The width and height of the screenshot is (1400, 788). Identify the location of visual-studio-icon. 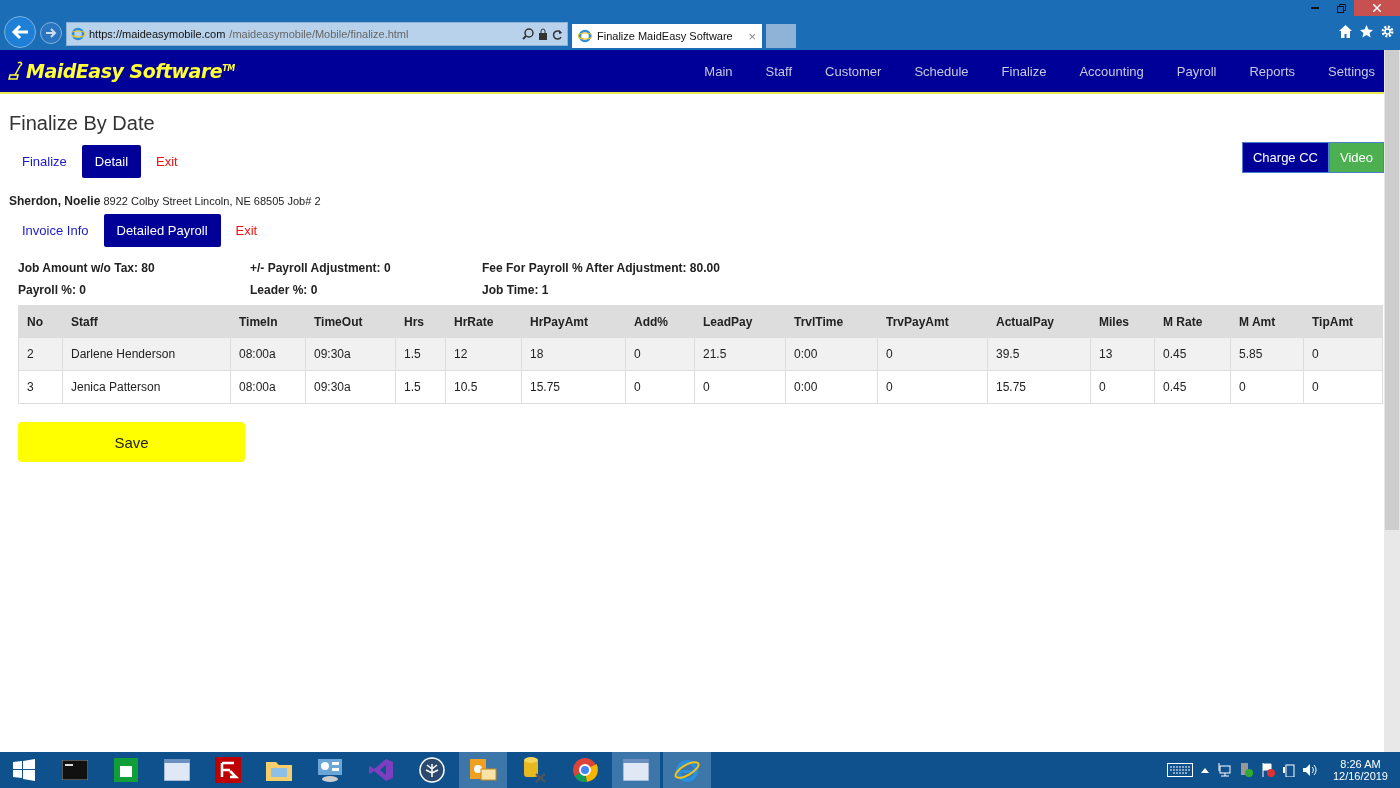
(381, 770).